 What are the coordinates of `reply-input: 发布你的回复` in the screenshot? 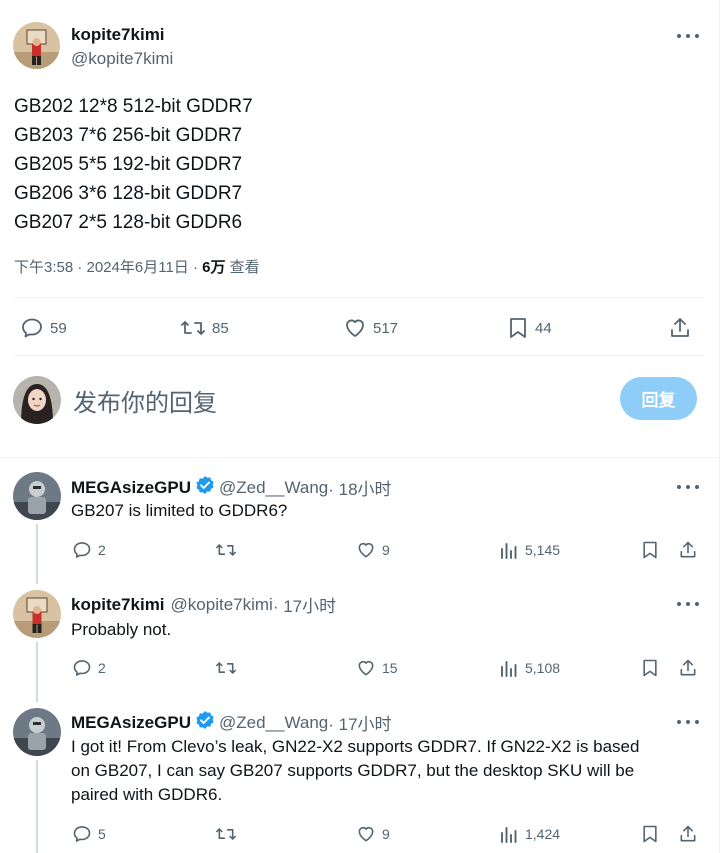 It's located at (145, 400).